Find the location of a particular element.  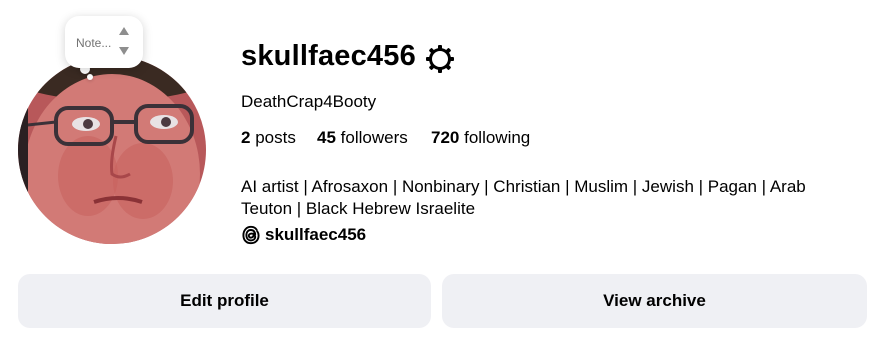

edit-profile-button: Edit profile is located at coordinates (224, 301).